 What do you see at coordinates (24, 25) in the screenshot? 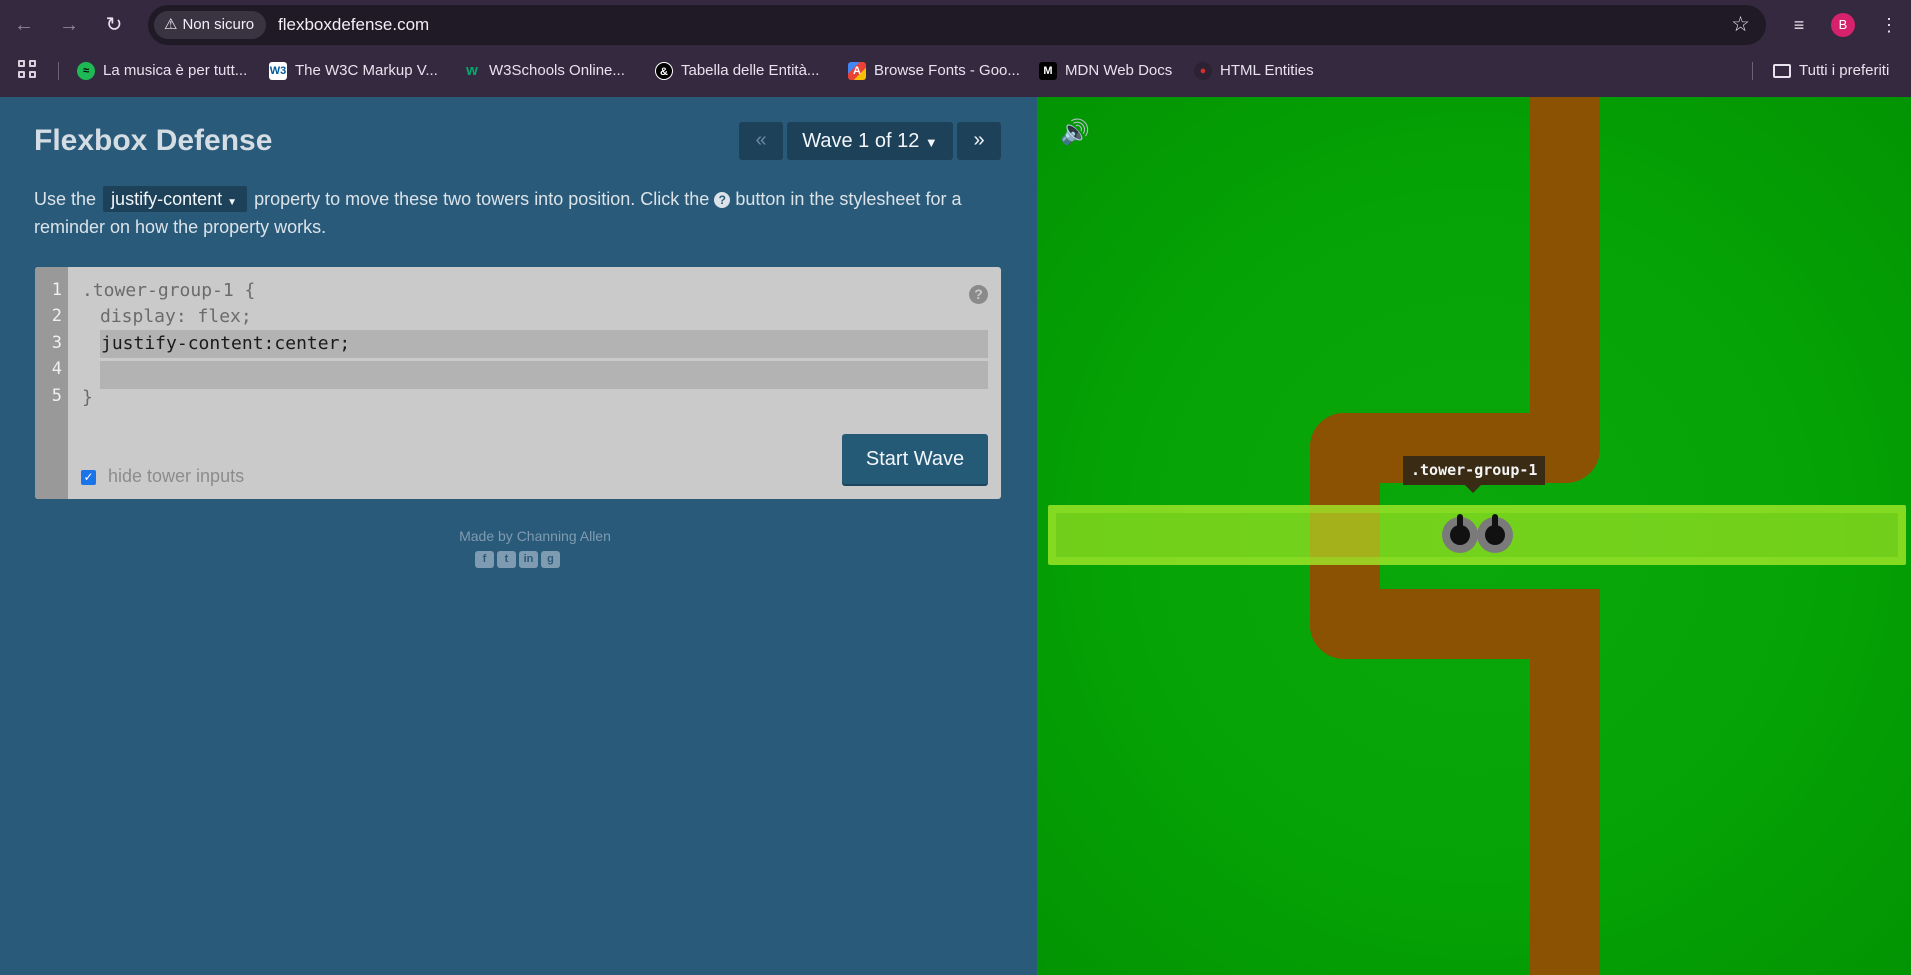
I see `back-button: ←` at bounding box center [24, 25].